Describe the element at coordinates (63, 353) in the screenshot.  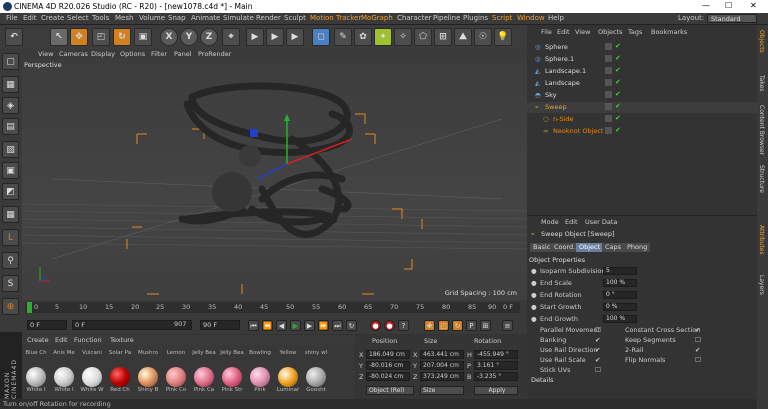
I see `material-swatch: Anis Me` at that location.